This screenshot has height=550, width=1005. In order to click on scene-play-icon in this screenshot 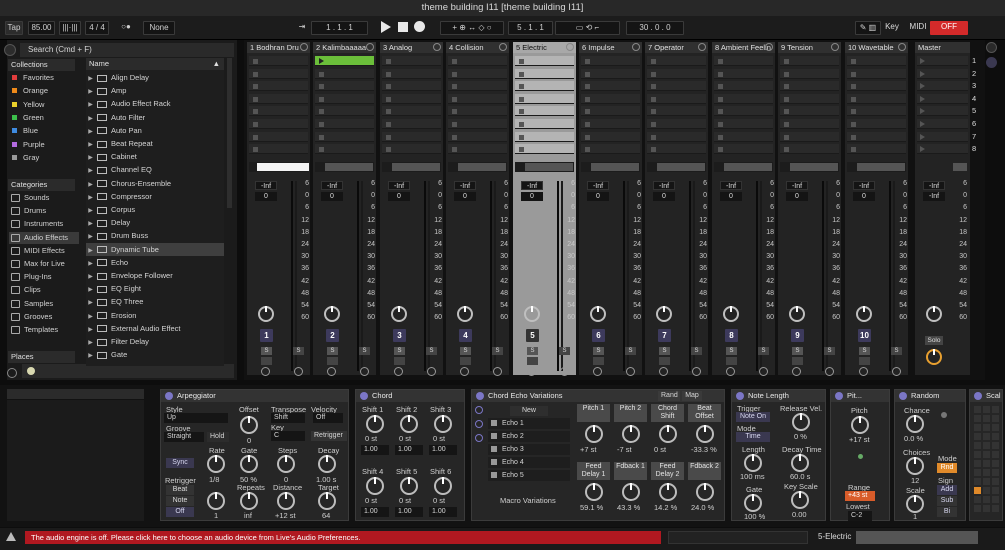, I will do `click(922, 86)`.